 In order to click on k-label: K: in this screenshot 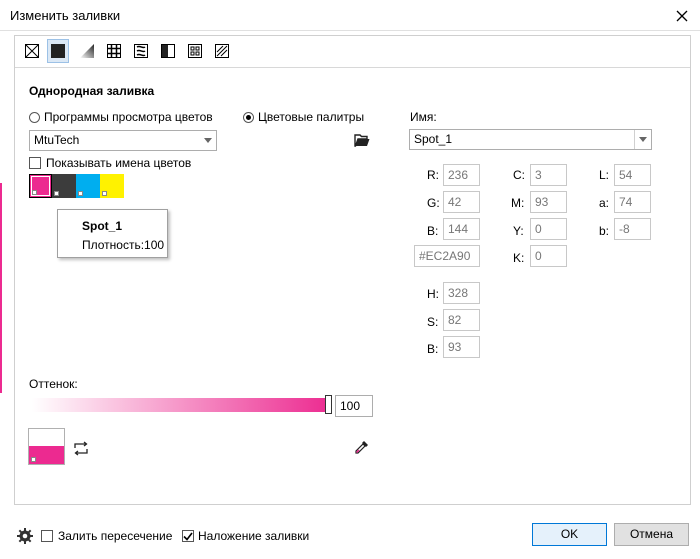, I will do `click(519, 258)`.